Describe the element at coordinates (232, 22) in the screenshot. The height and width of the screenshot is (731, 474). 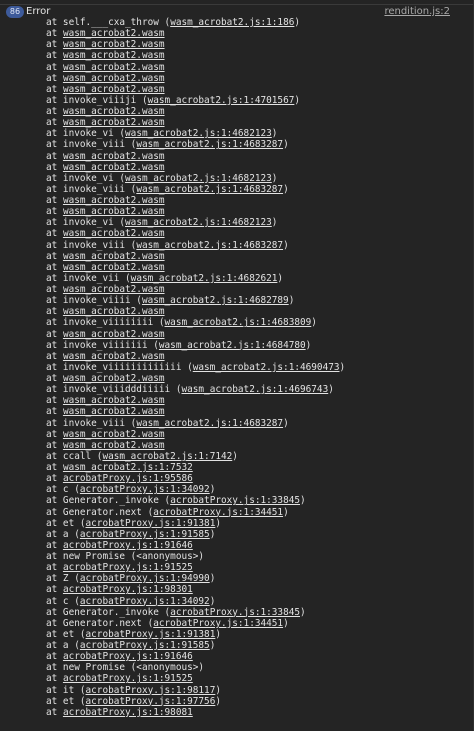
I see `frame-source-link: wasm_acrobat2.js:1:186` at that location.